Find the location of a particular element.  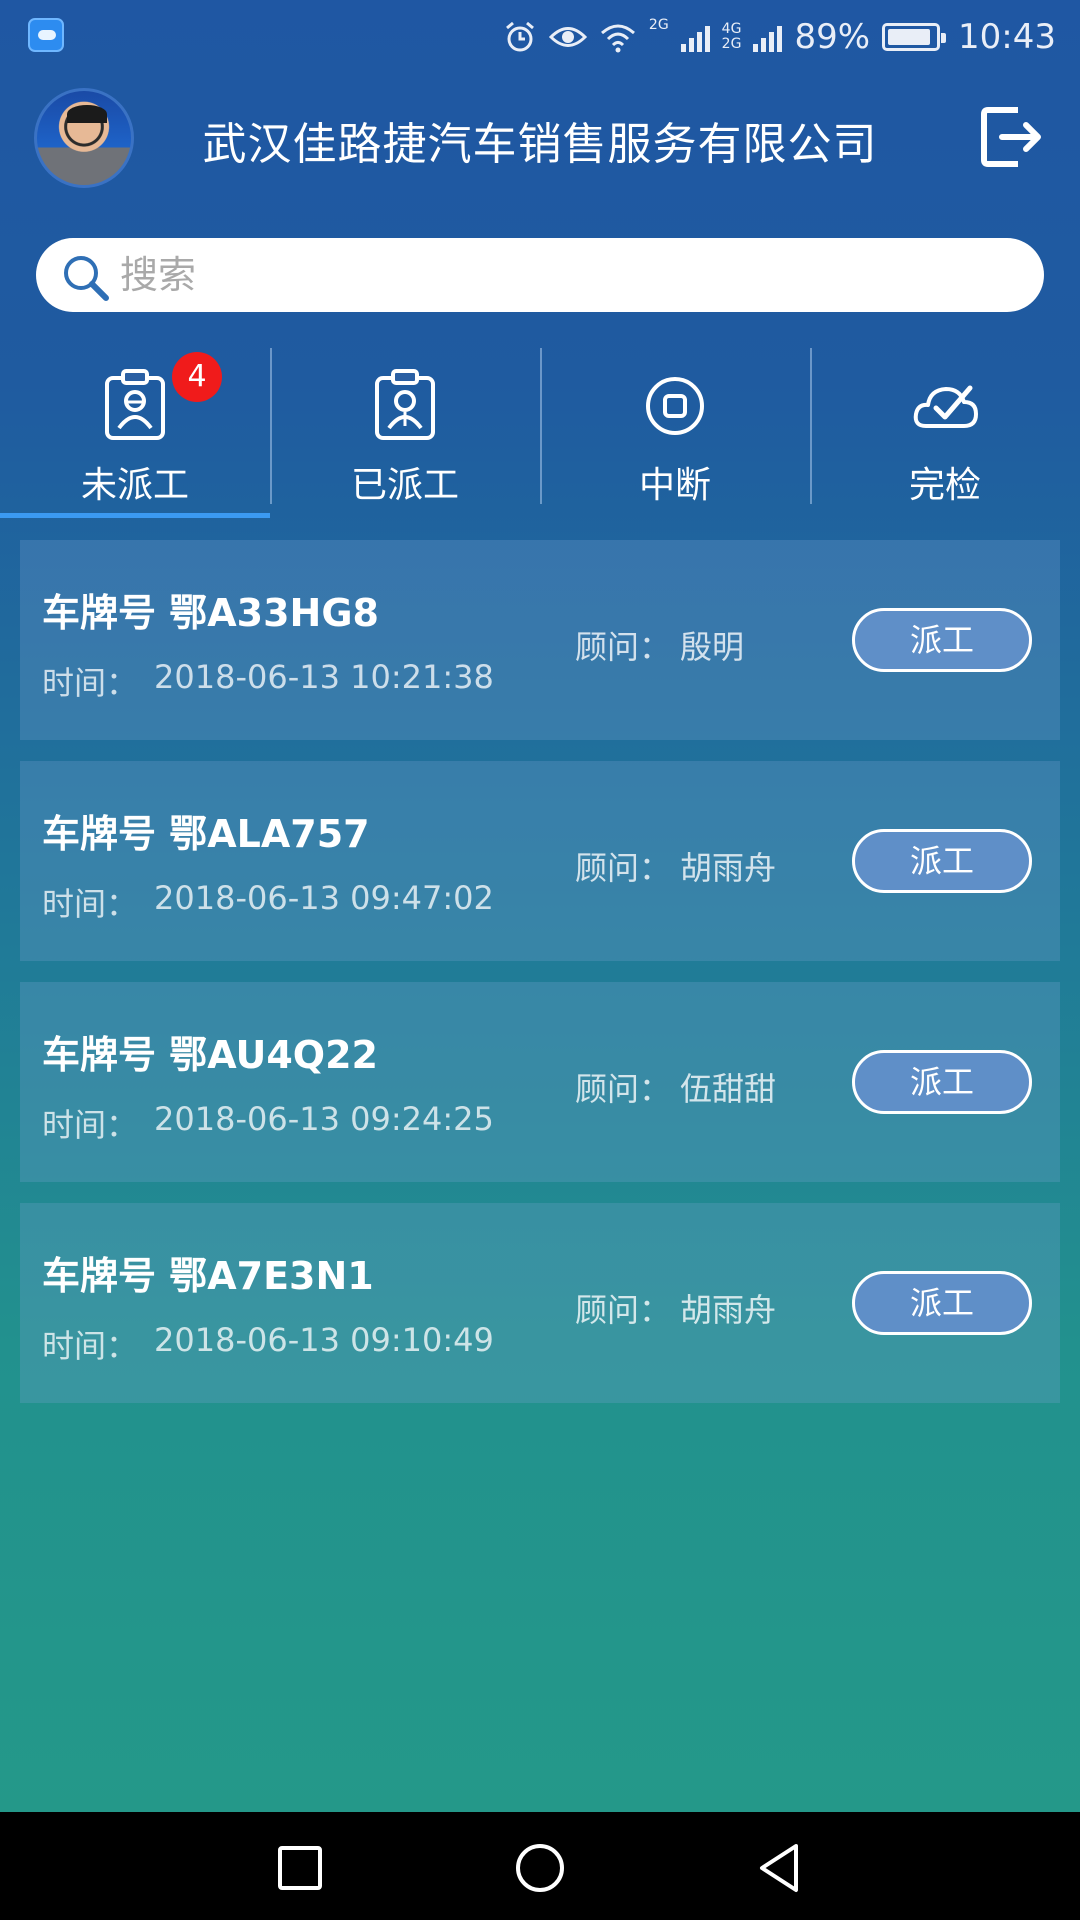

tab-undispatched: 4 未派工 is located at coordinates (135, 434).